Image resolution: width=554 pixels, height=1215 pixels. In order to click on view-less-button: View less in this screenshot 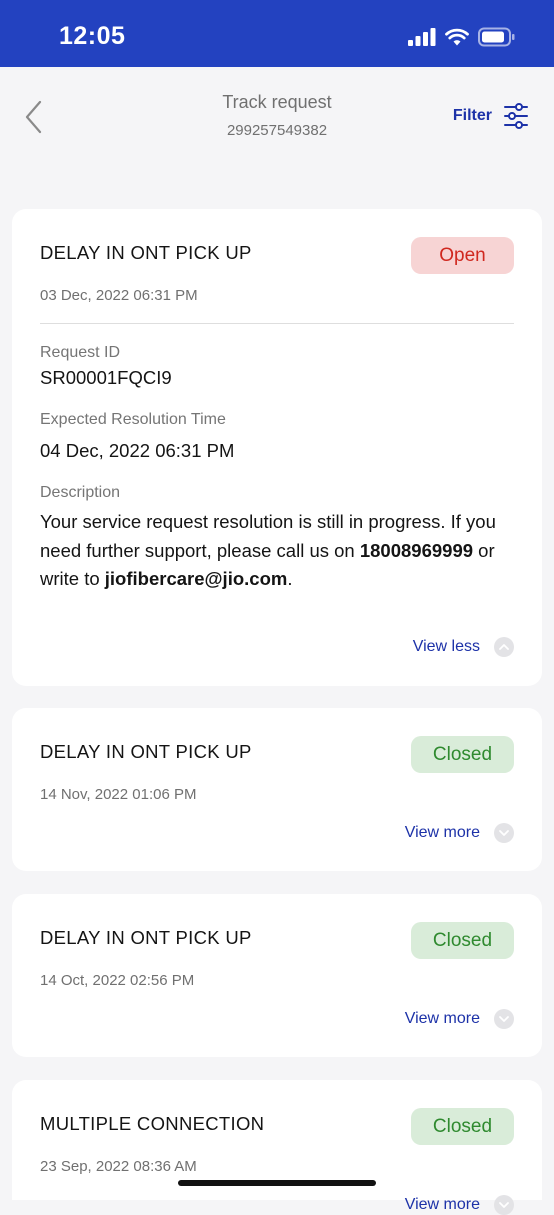, I will do `click(463, 647)`.